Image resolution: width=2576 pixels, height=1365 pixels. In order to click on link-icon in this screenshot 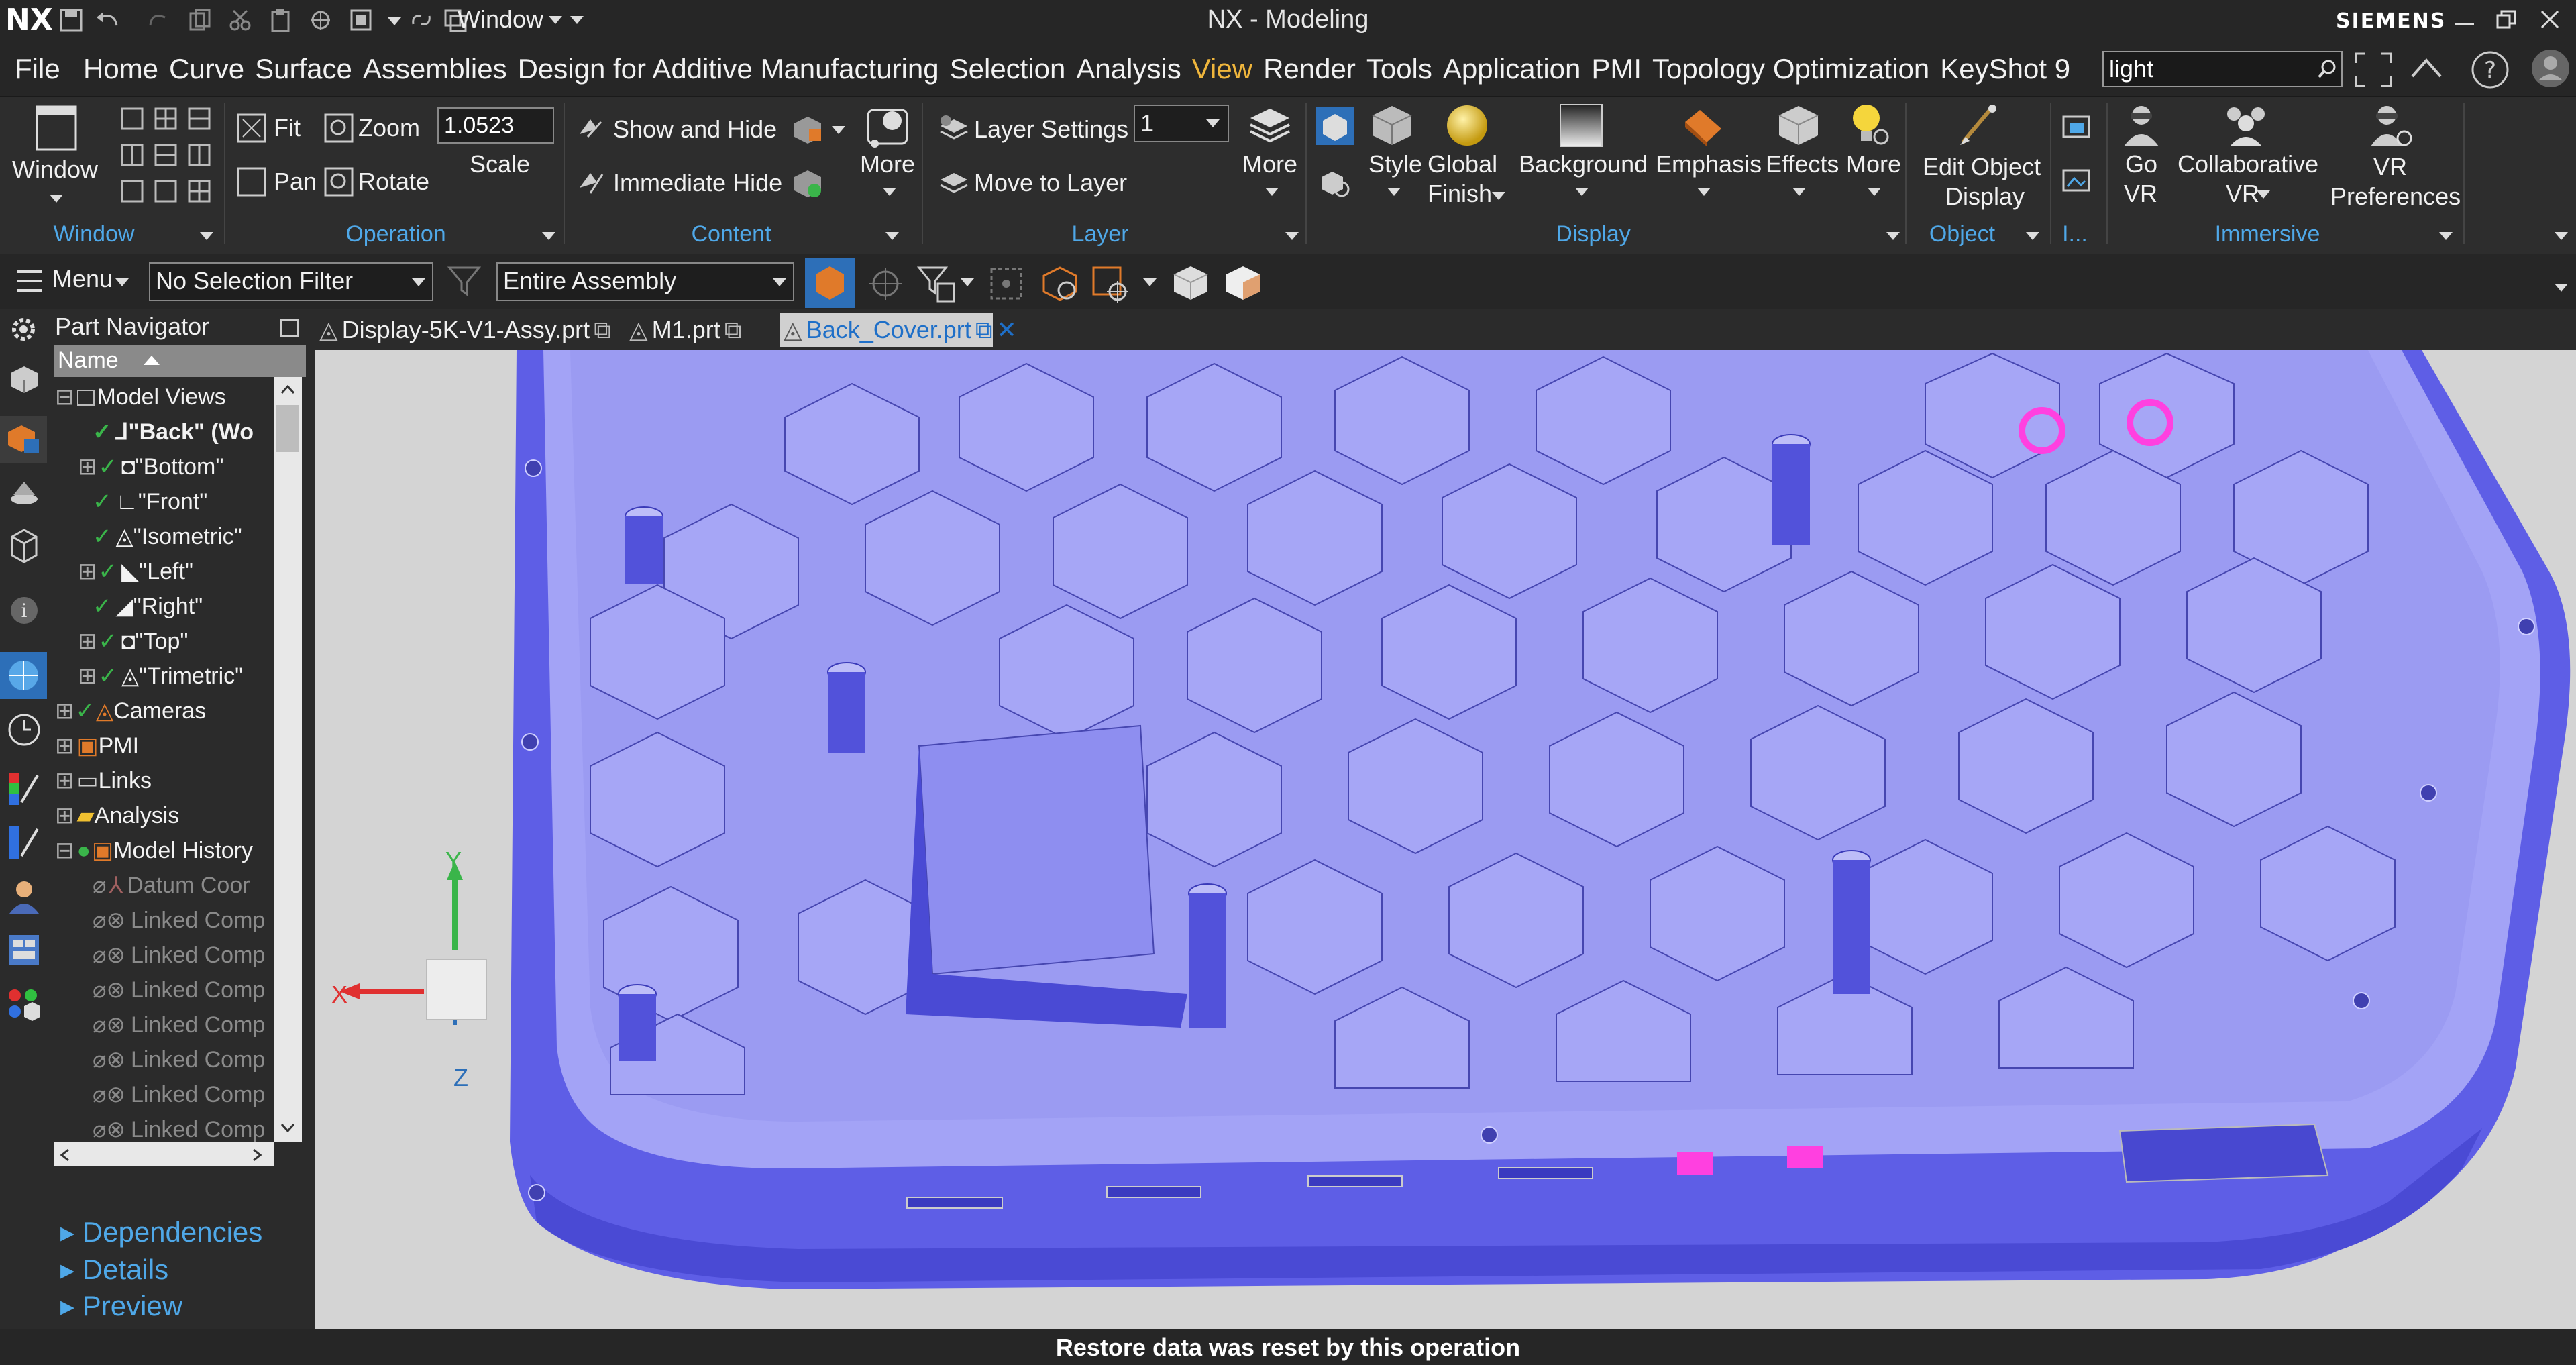, I will do `click(421, 20)`.